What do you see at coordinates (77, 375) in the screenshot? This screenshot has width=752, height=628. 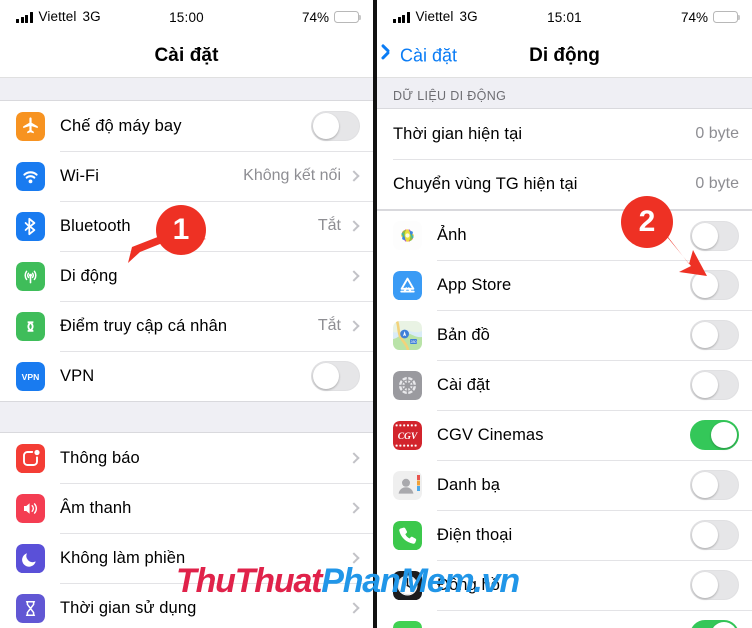 I see `settings-row-label: VPN` at bounding box center [77, 375].